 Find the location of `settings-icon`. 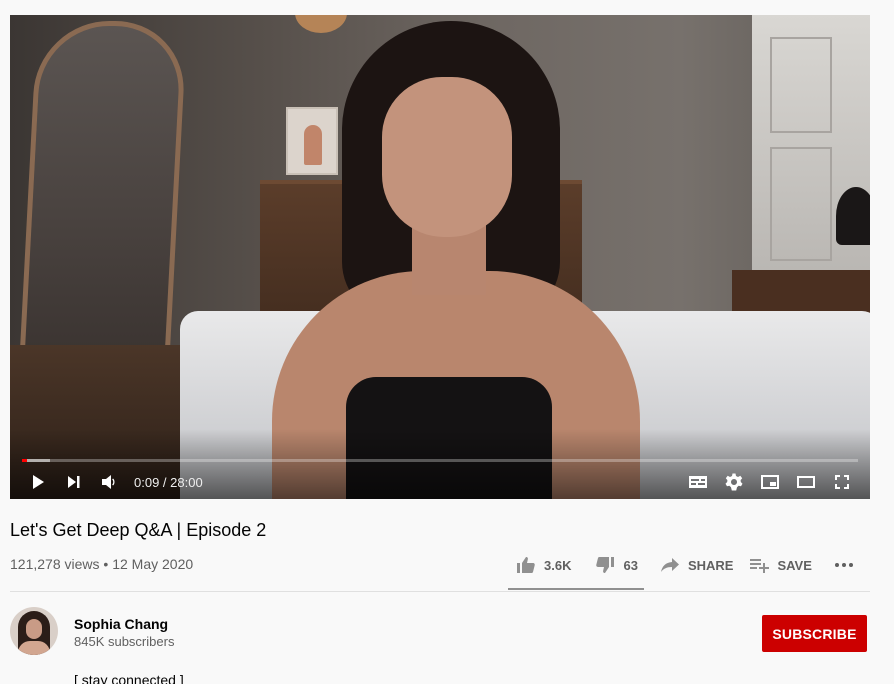

settings-icon is located at coordinates (734, 482).